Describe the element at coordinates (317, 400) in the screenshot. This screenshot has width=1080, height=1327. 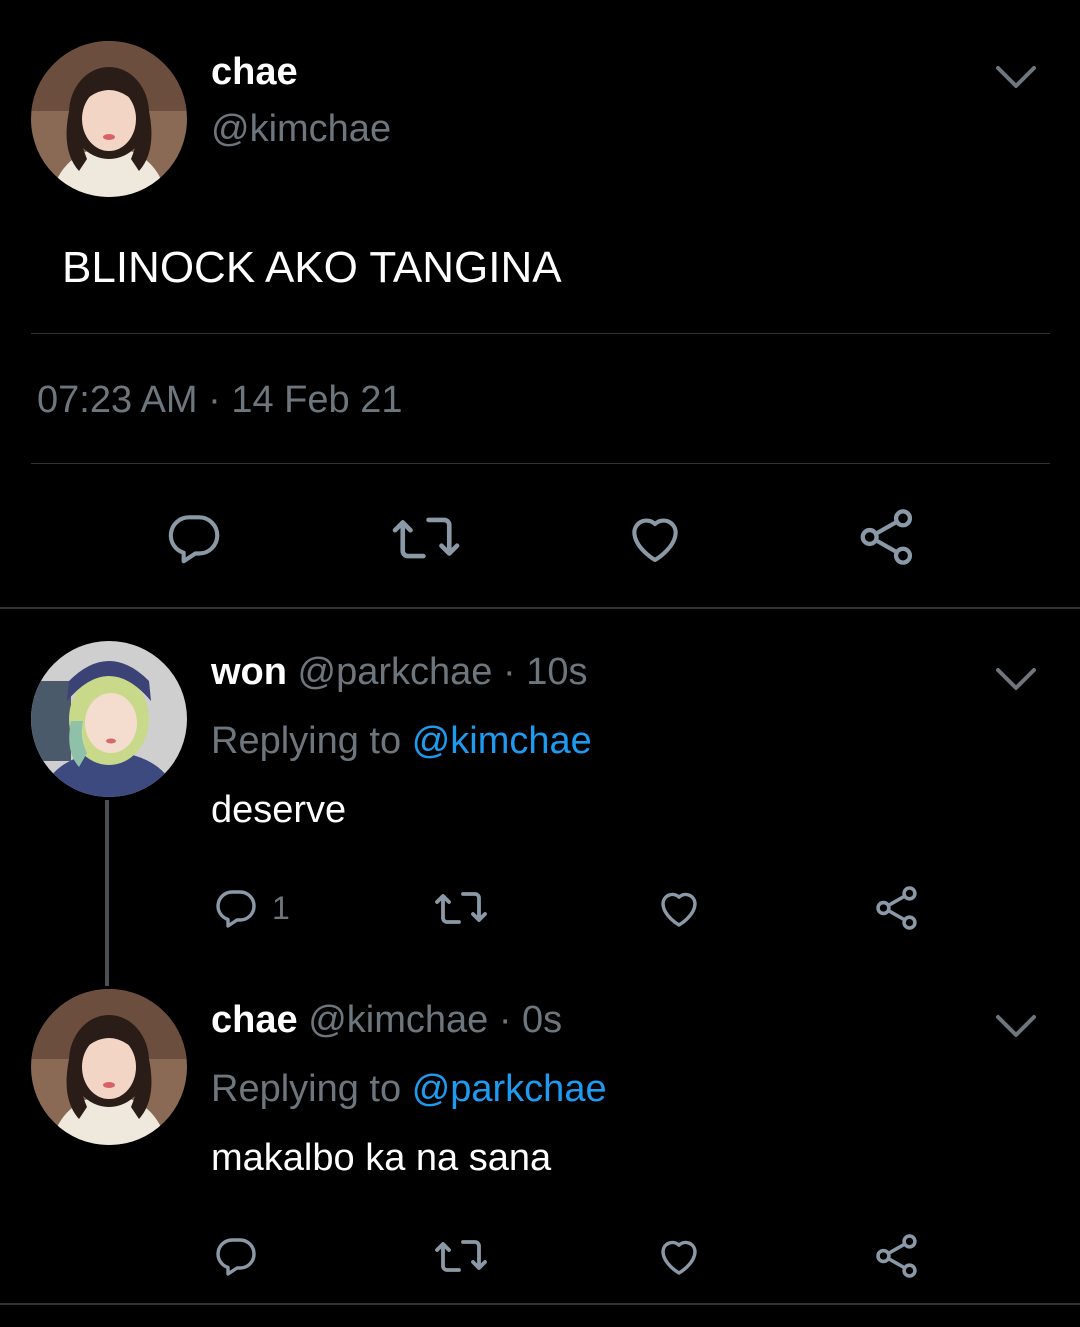
I see `tweet-date: 14 Feb 21` at that location.